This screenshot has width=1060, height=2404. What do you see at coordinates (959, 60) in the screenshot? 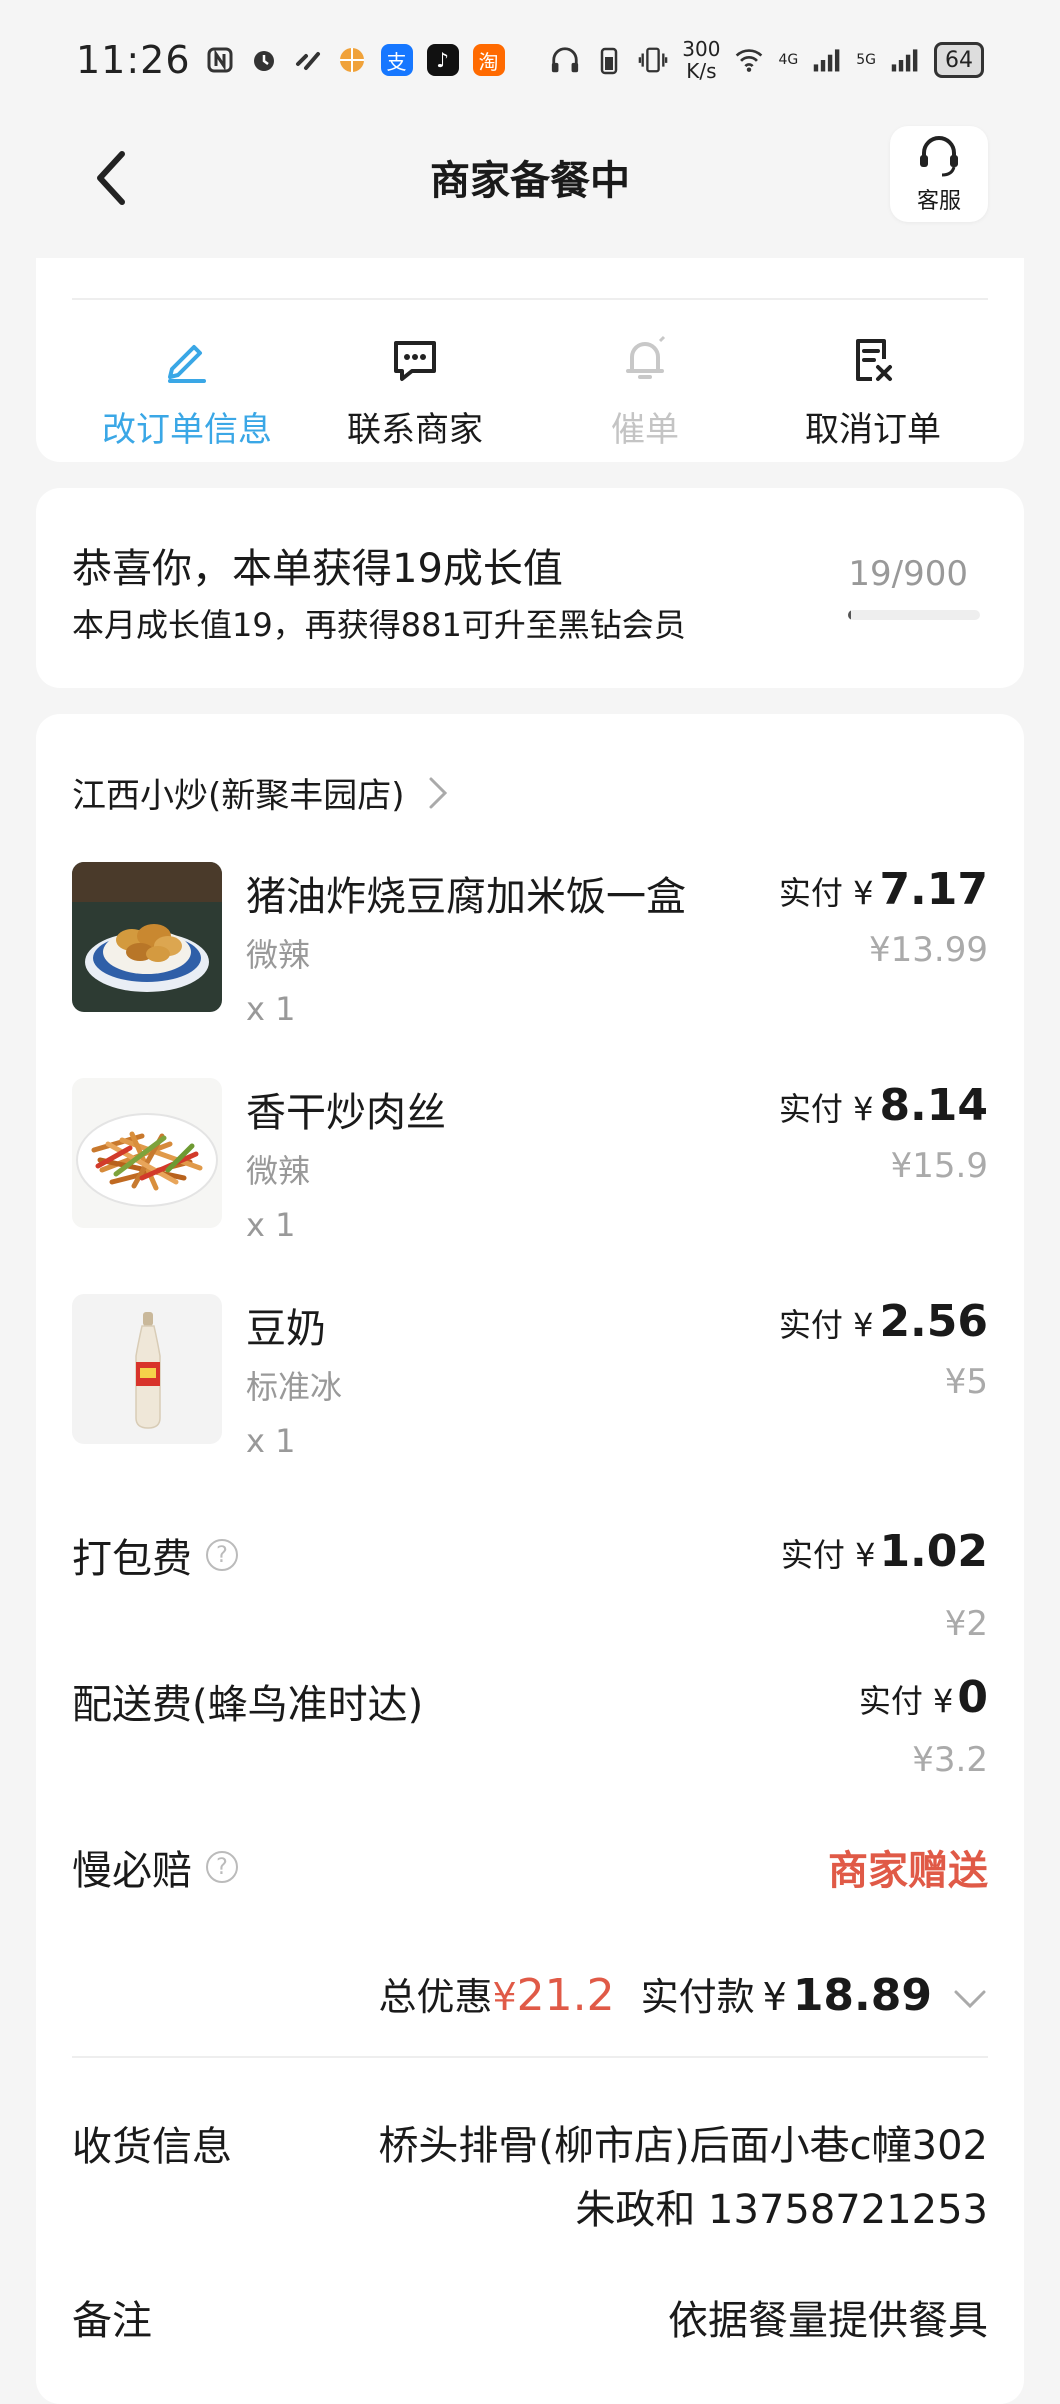
I see `battery-indicator: 64` at bounding box center [959, 60].